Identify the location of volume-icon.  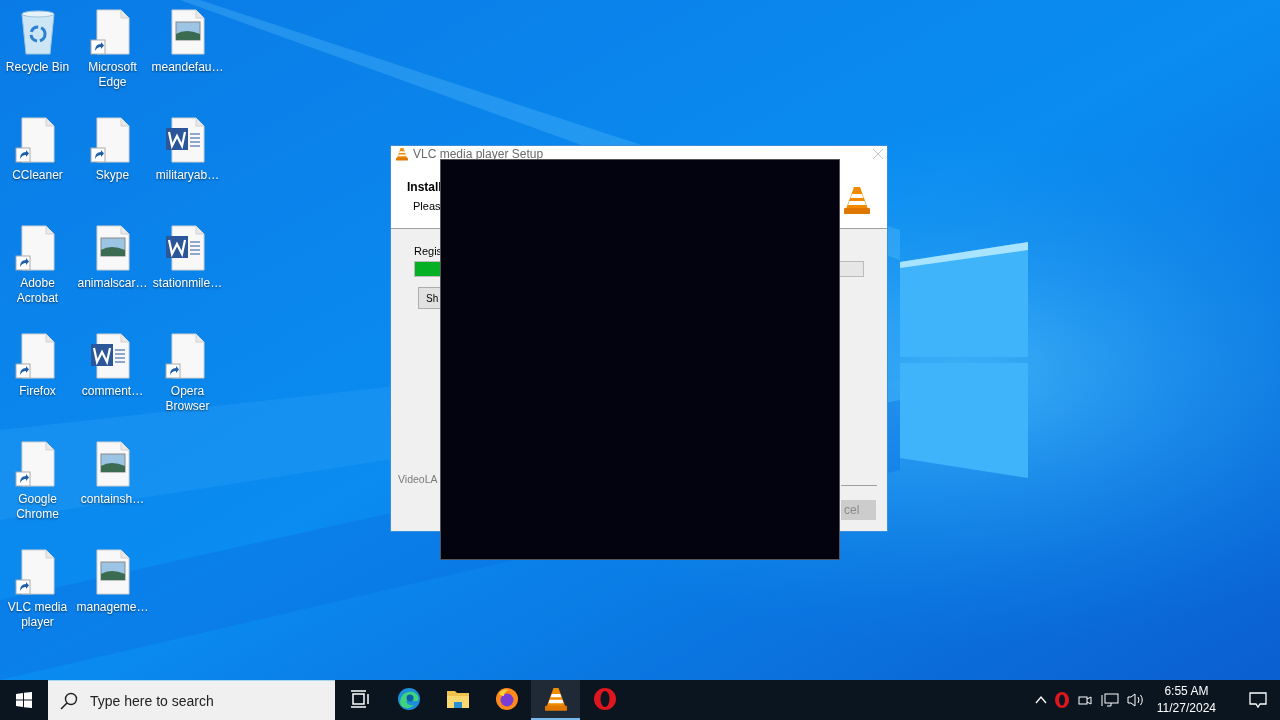
(1135, 700).